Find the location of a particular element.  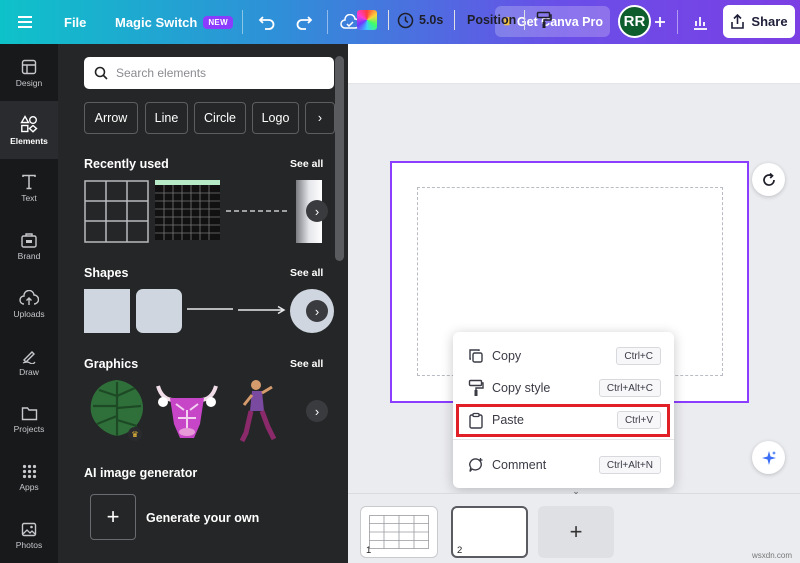

thumbnail-table-preview is located at coordinates (399, 532).